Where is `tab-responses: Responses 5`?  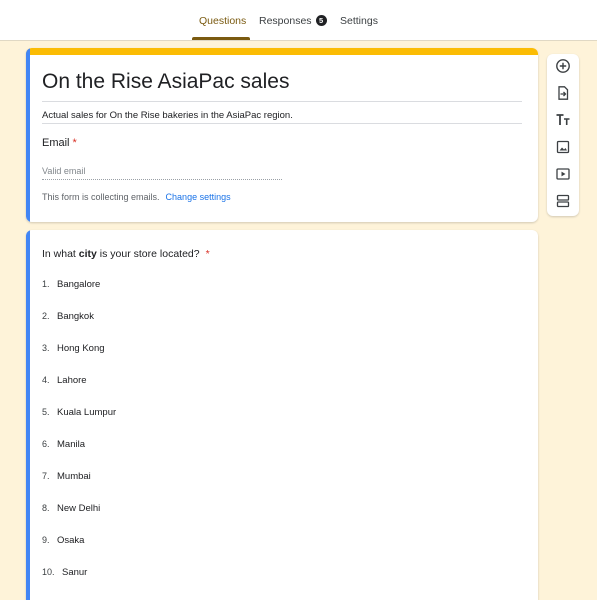
tab-responses: Responses 5 is located at coordinates (293, 27).